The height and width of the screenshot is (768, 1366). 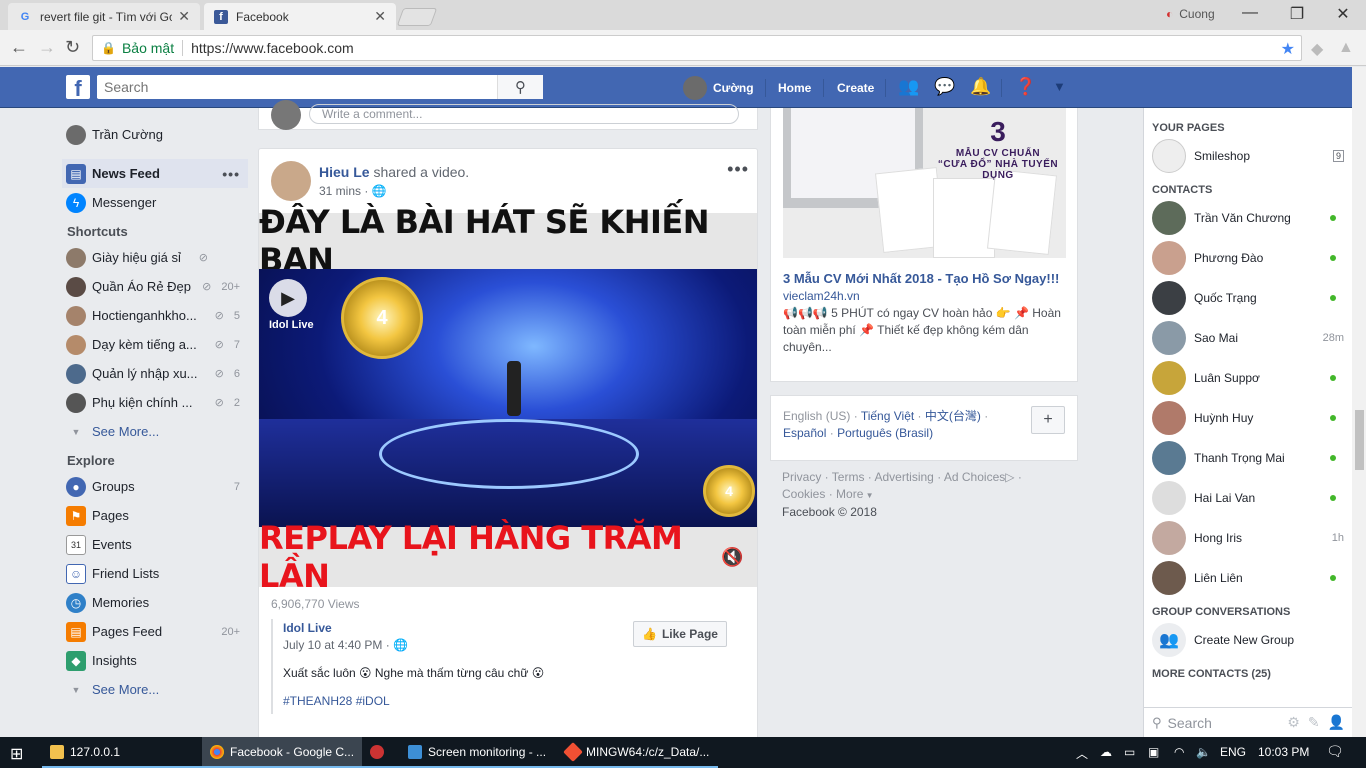 I want to click on sidebar-item-friend-lists: ☺ Friend Lists, so click(x=155, y=573).